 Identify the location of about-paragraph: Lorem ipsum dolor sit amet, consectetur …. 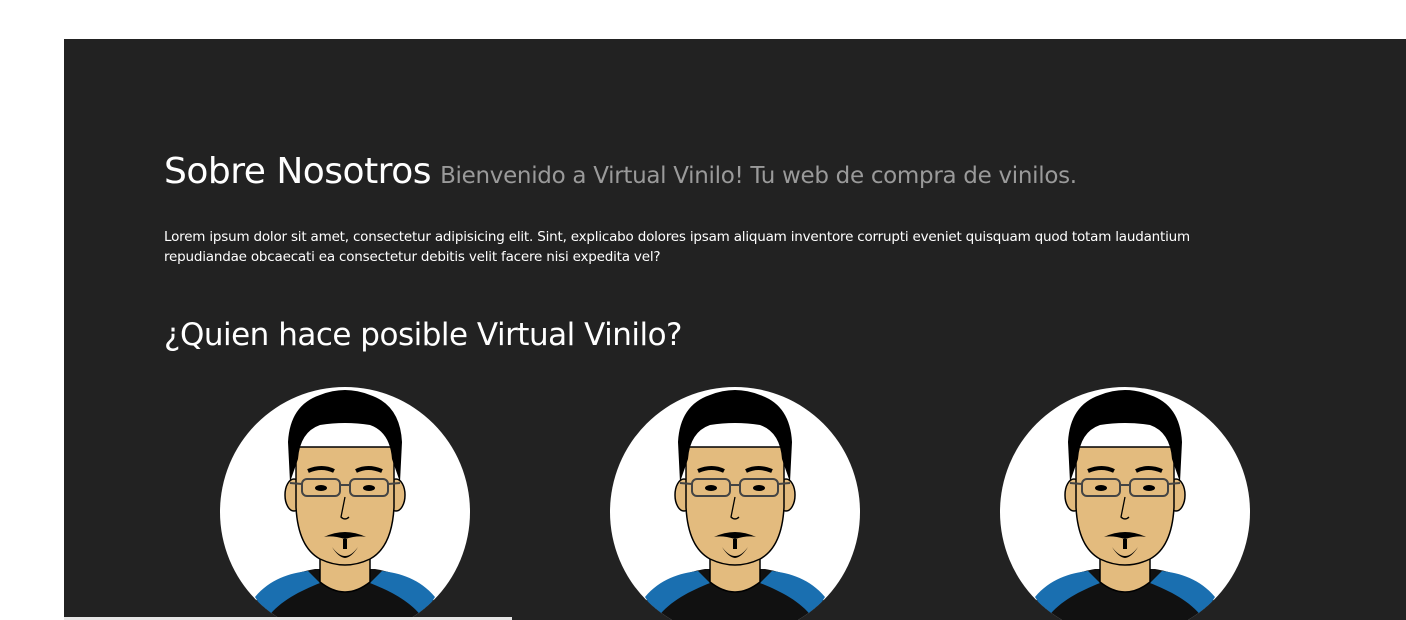
(677, 247).